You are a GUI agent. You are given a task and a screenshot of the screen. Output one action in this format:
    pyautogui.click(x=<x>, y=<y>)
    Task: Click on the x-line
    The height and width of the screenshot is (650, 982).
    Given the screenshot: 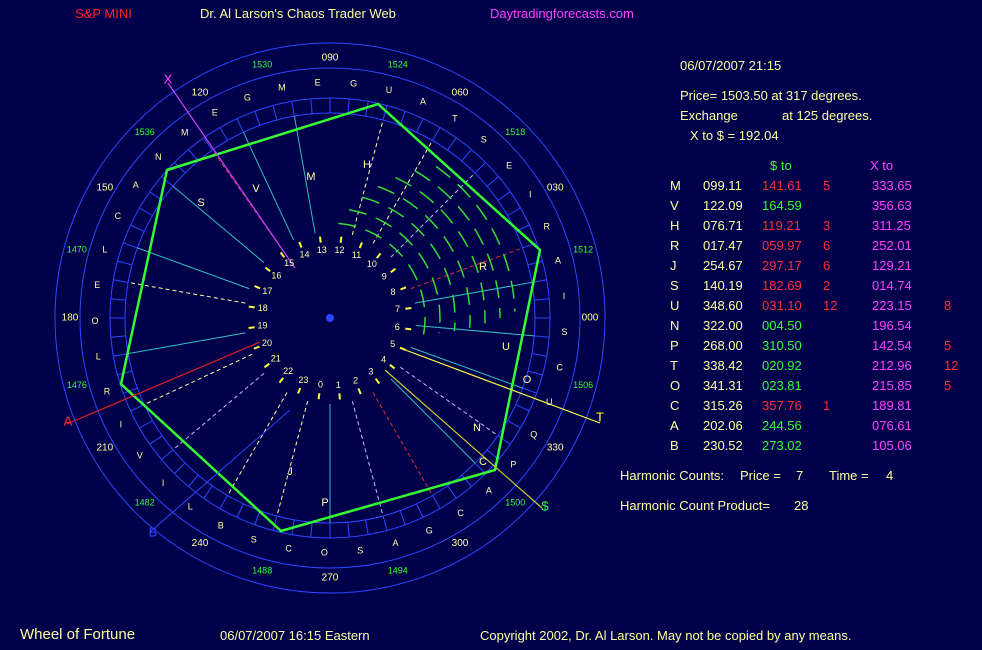 What is the action you would take?
    pyautogui.click(x=231, y=175)
    